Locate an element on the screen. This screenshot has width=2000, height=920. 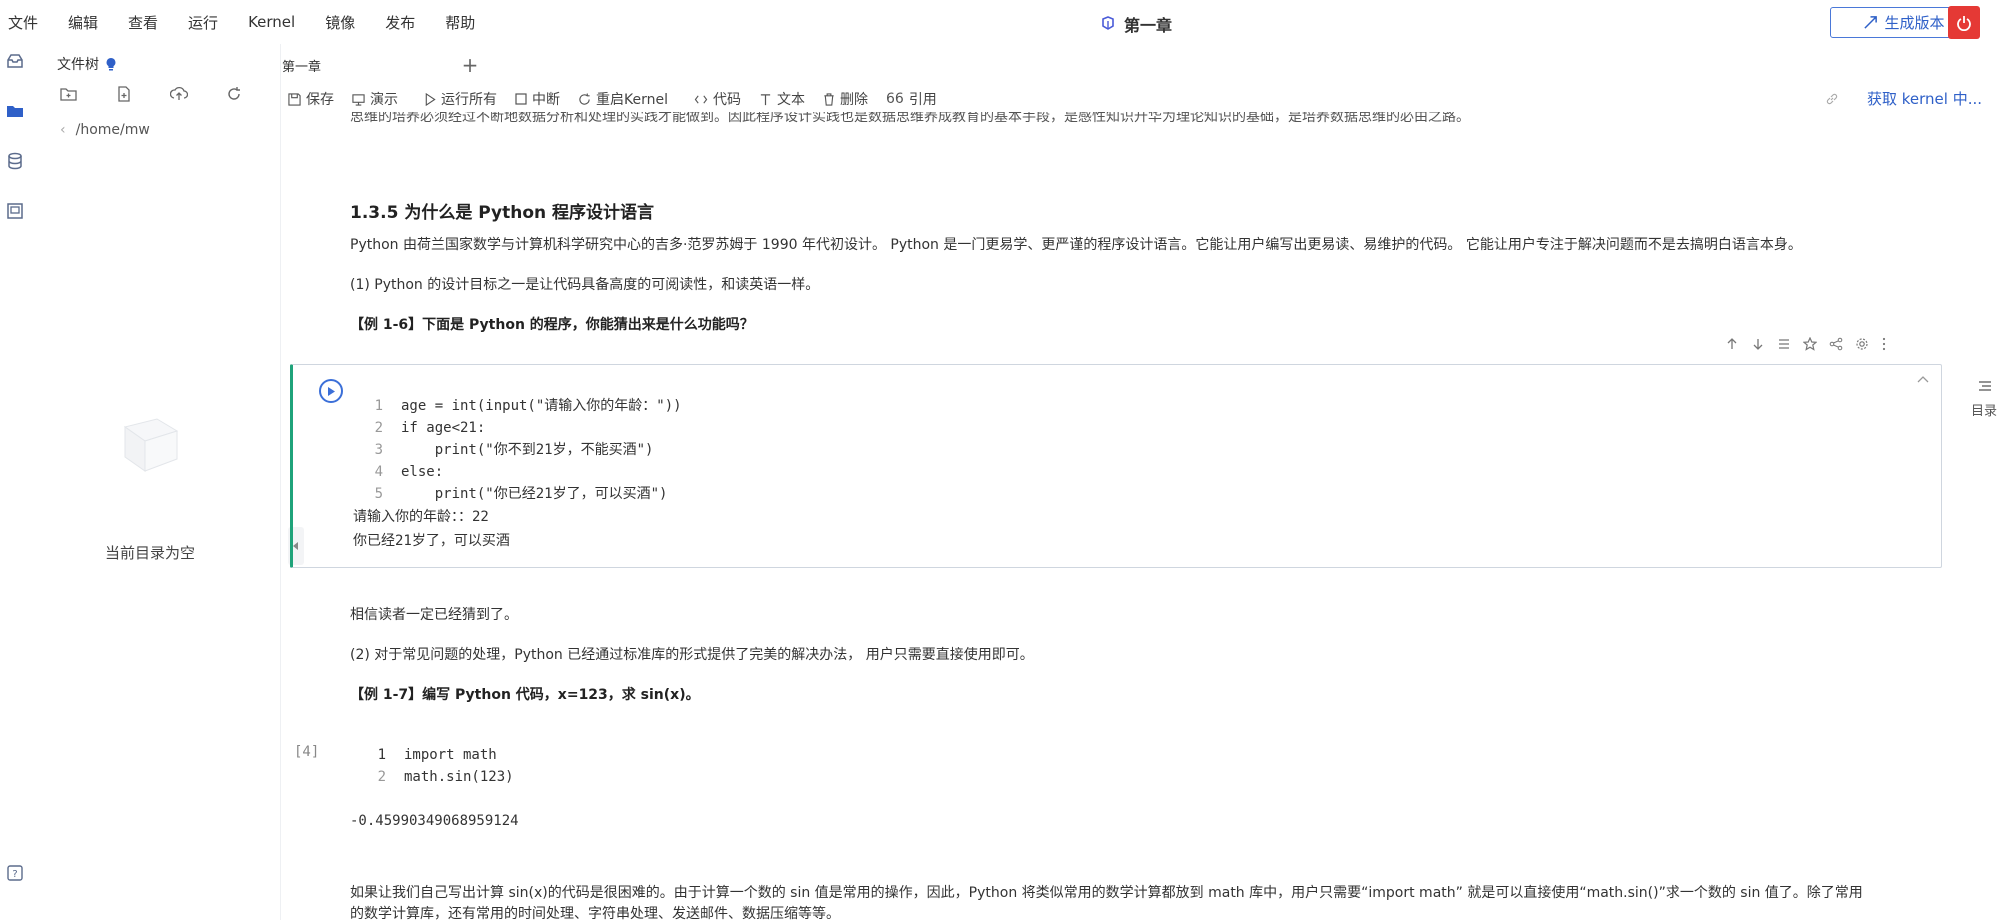
run-all-button: 运行所有 is located at coordinates (460, 99).